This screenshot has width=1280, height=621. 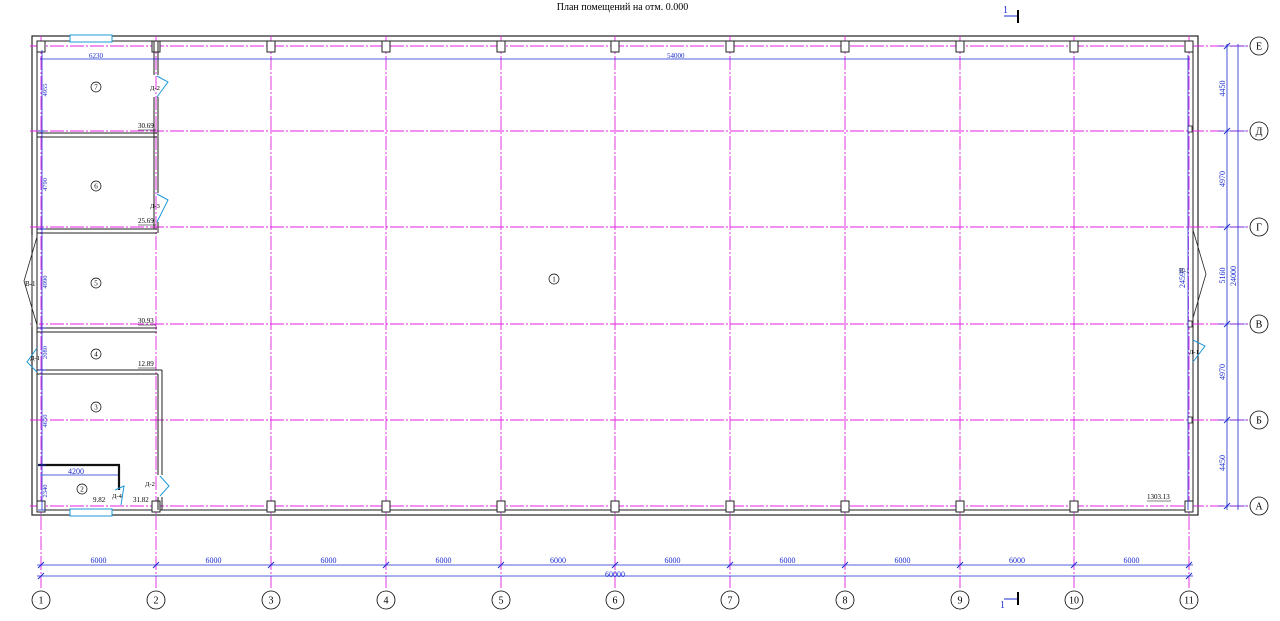 I want to click on room-marker: 1, so click(x=554, y=279).